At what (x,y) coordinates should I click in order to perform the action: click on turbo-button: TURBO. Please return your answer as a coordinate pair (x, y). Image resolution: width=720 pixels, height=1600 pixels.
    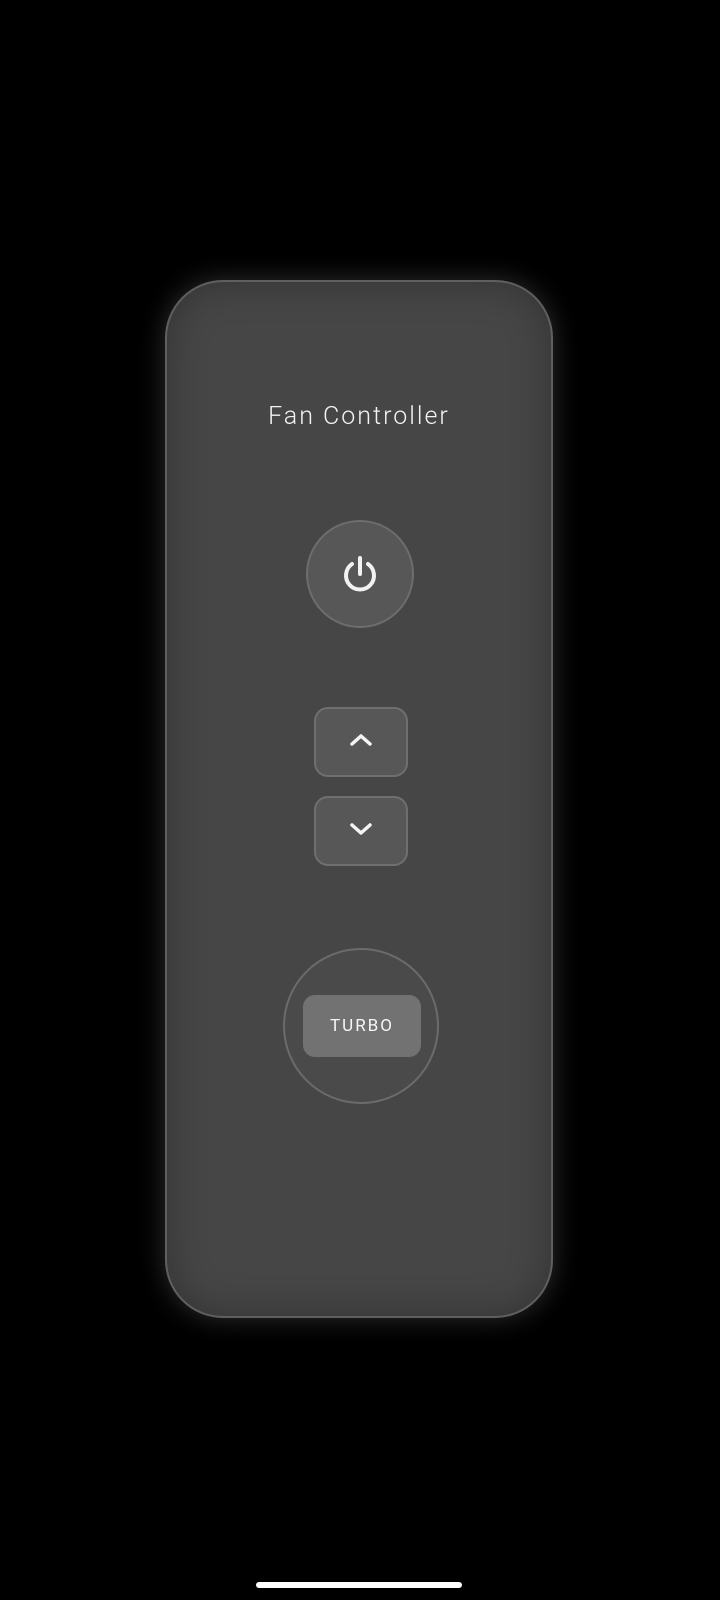
    Looking at the image, I should click on (362, 1026).